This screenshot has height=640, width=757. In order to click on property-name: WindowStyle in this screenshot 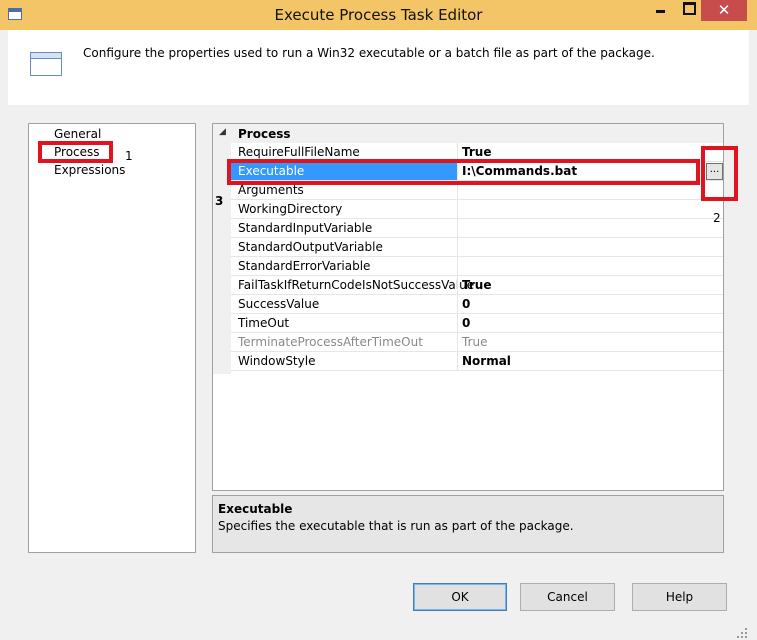, I will do `click(277, 361)`.